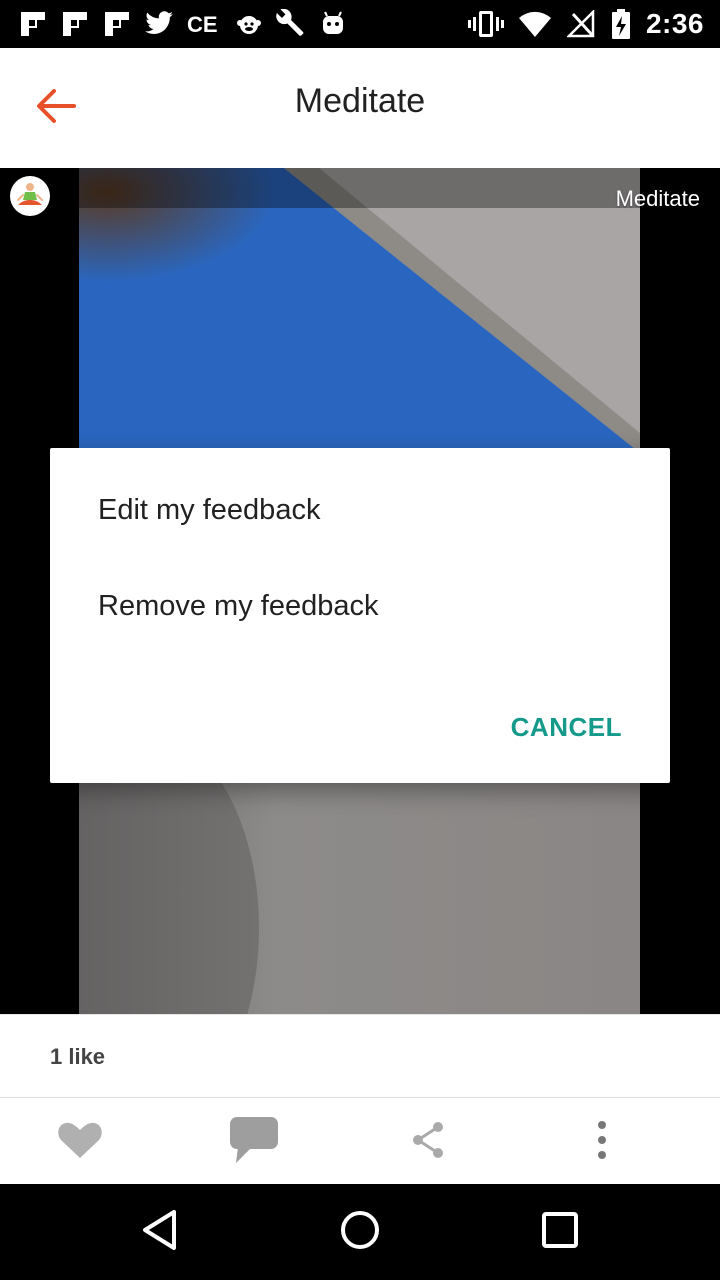 This screenshot has height=1280, width=720. What do you see at coordinates (566, 727) in the screenshot?
I see `cancel-button: CANCEL` at bounding box center [566, 727].